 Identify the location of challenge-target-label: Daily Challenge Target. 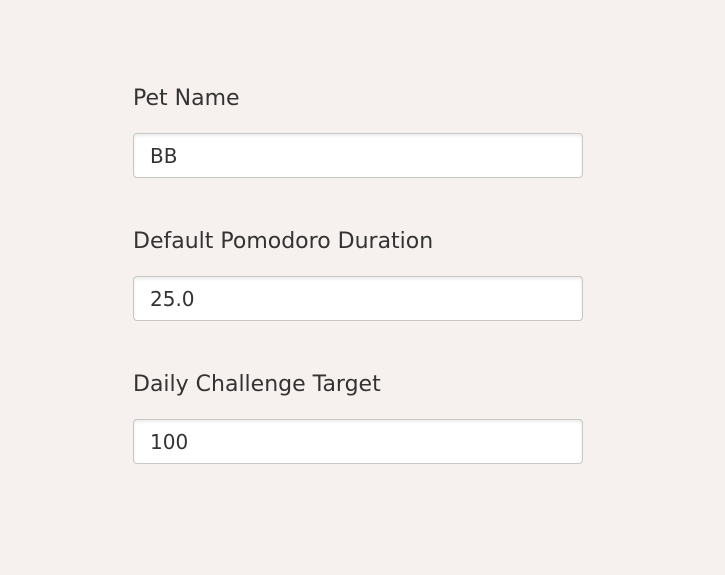
(257, 384).